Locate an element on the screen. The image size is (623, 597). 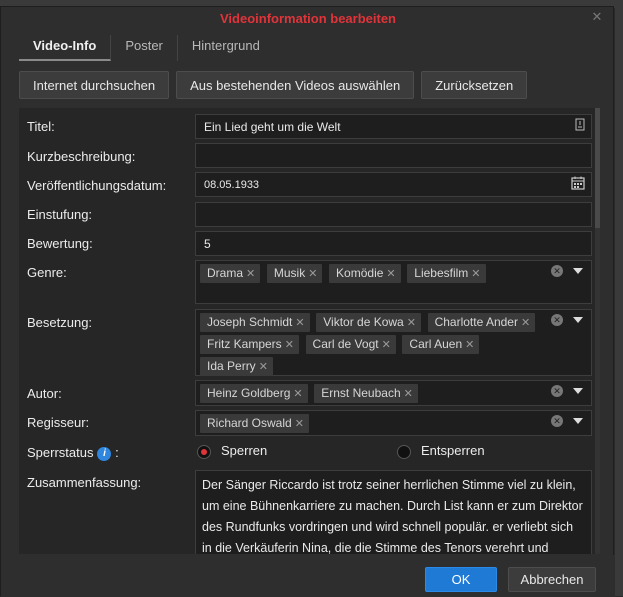
tag-director: Richard Oswald ✕ is located at coordinates (254, 423).